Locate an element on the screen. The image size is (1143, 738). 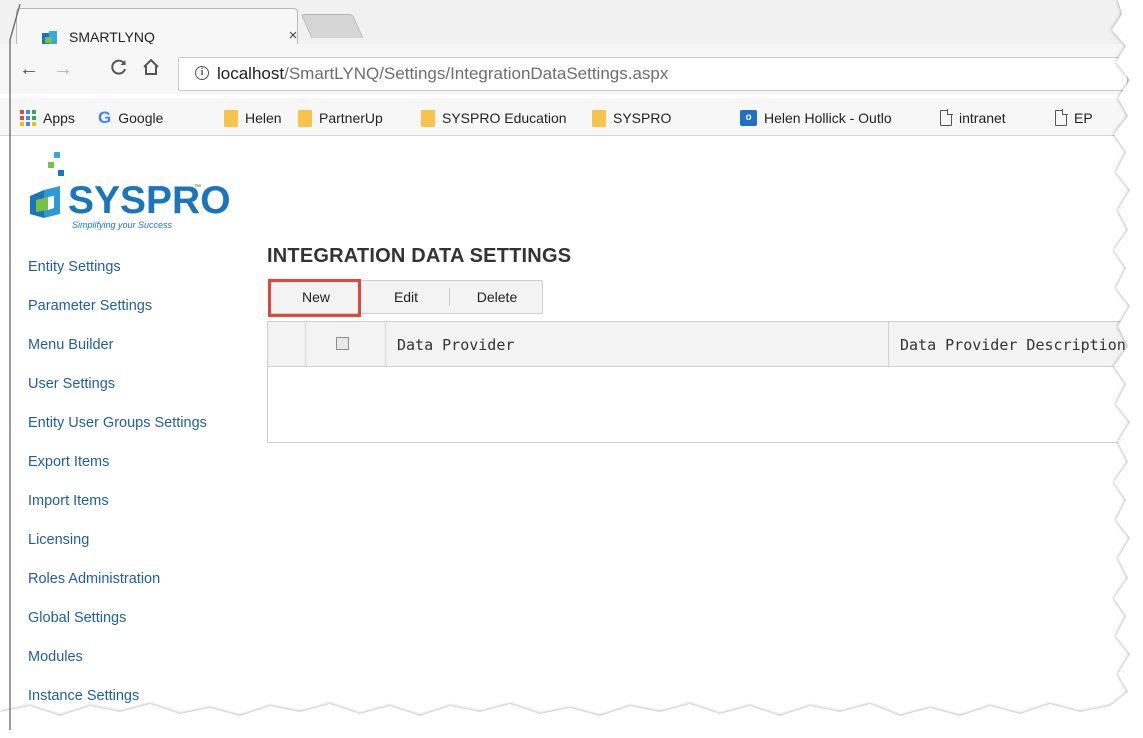
bookmark-label: EP is located at coordinates (1083, 118).